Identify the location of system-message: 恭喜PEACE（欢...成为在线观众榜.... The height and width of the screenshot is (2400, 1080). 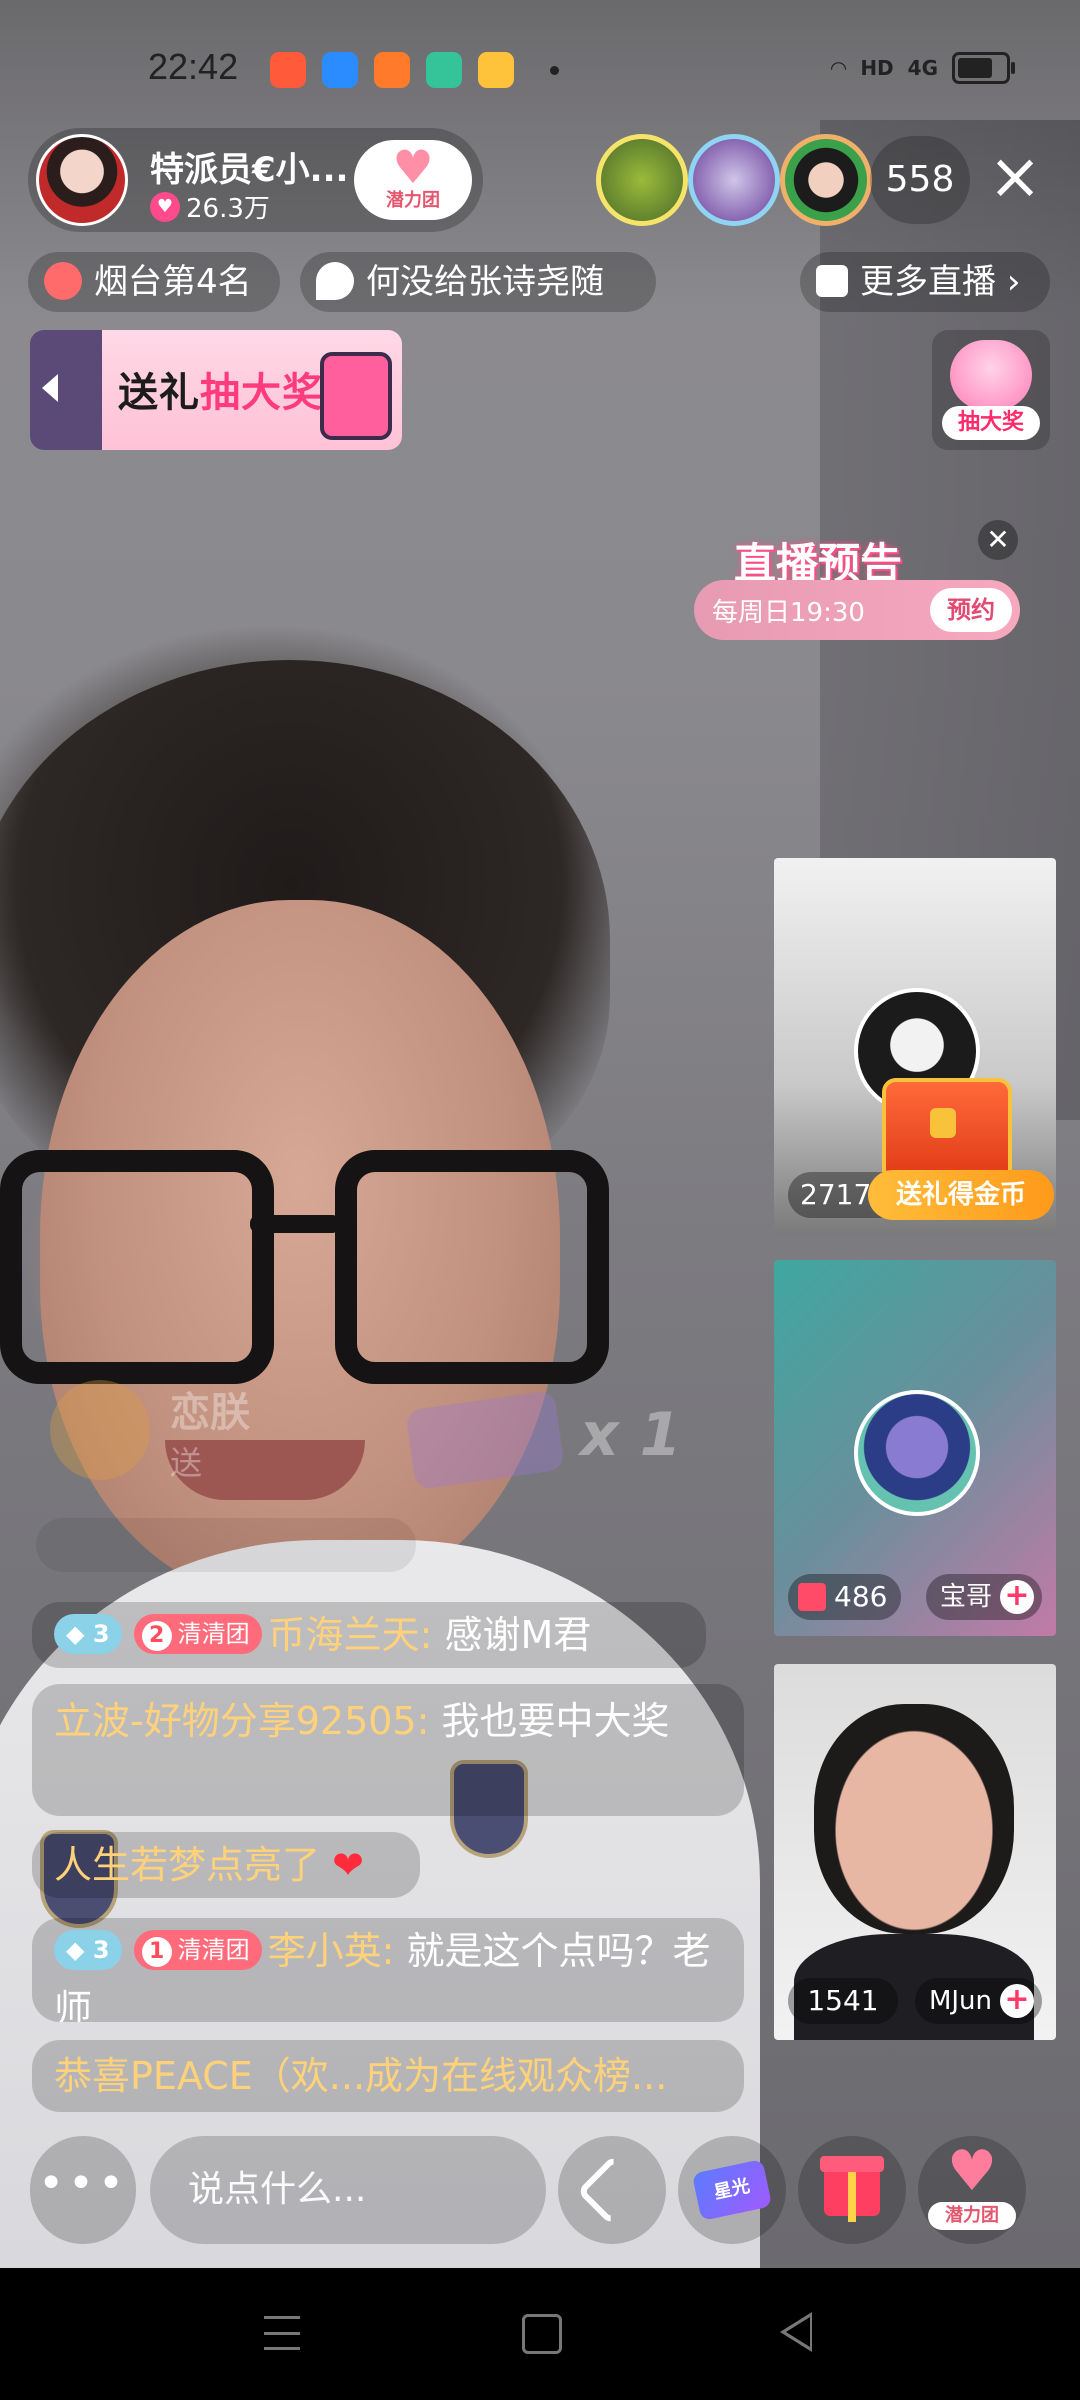
(388, 2076).